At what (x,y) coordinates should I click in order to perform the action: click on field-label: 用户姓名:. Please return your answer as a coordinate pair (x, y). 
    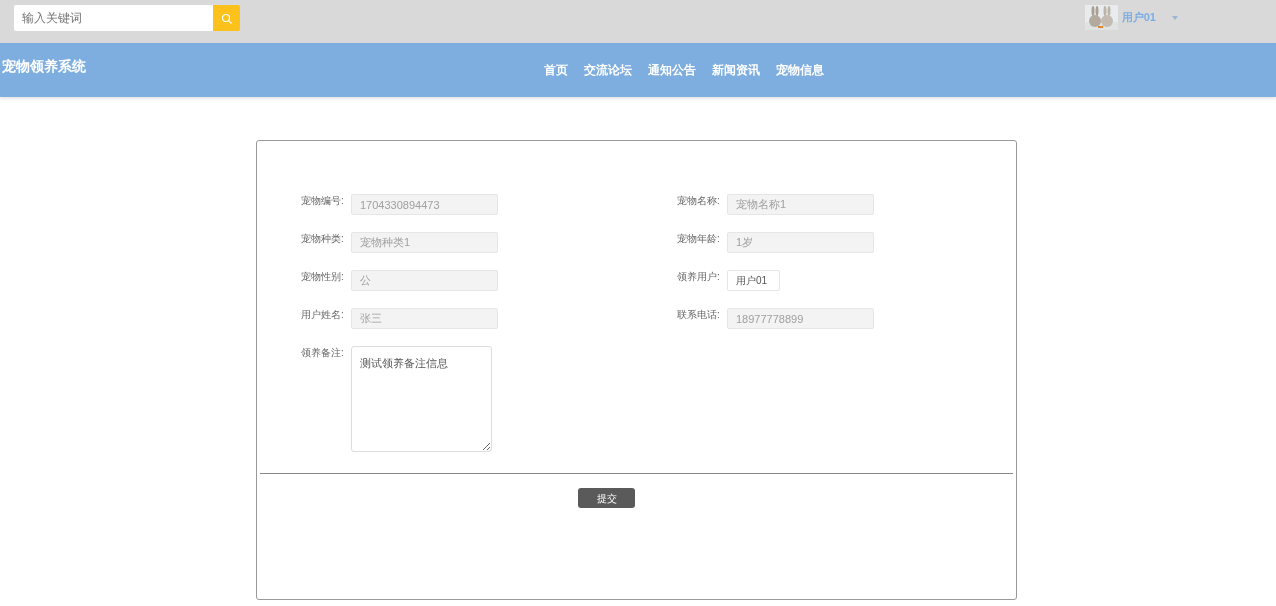
    Looking at the image, I should click on (323, 315).